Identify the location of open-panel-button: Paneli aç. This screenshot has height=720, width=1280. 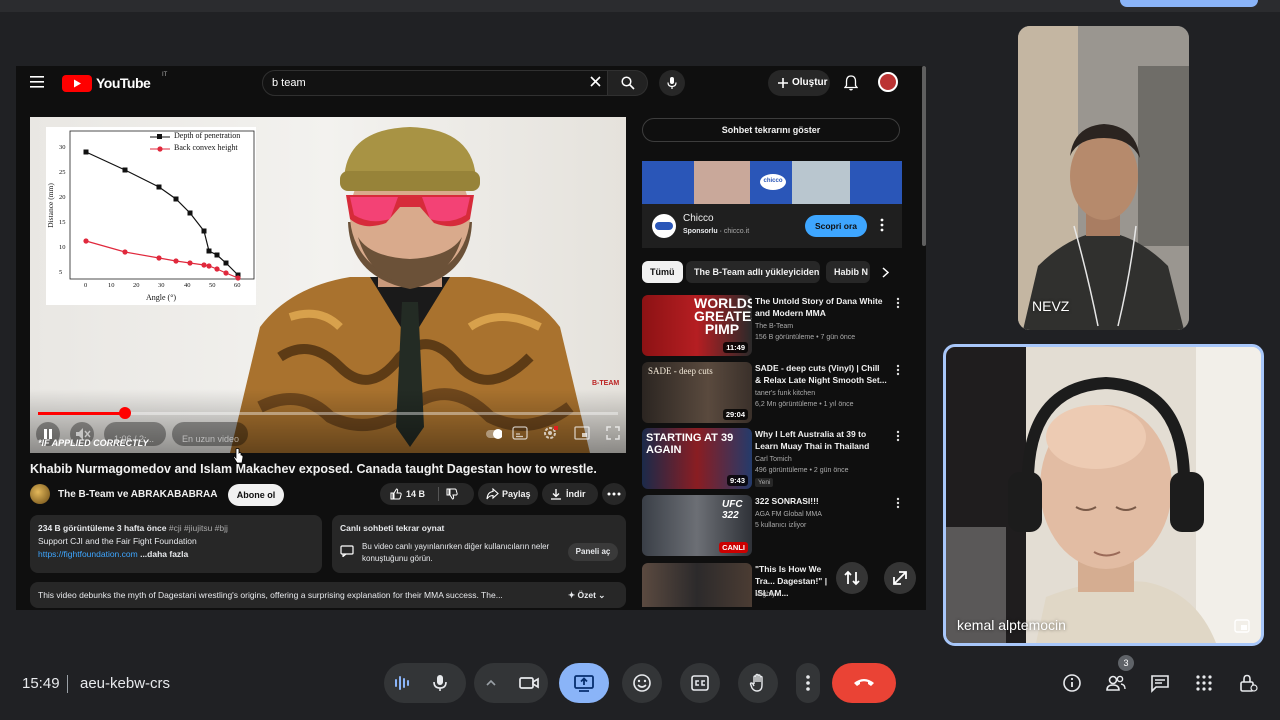
(593, 552).